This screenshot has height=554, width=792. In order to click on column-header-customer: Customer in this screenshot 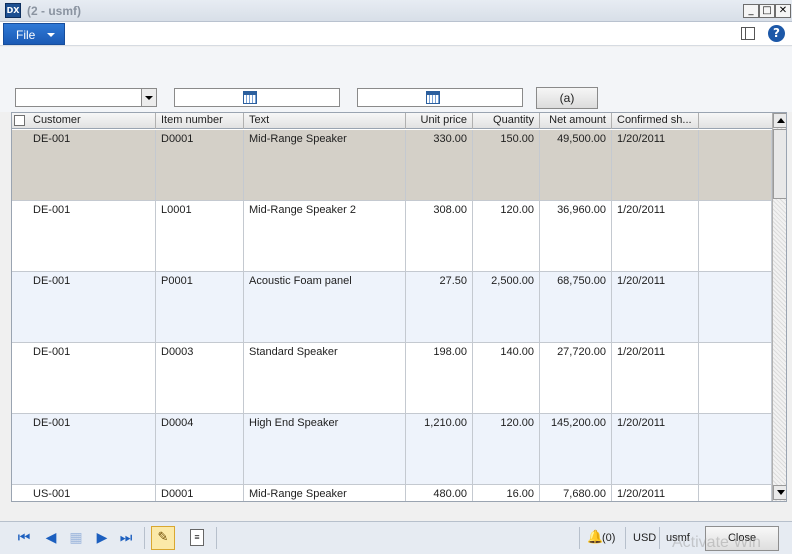, I will do `click(92, 121)`.